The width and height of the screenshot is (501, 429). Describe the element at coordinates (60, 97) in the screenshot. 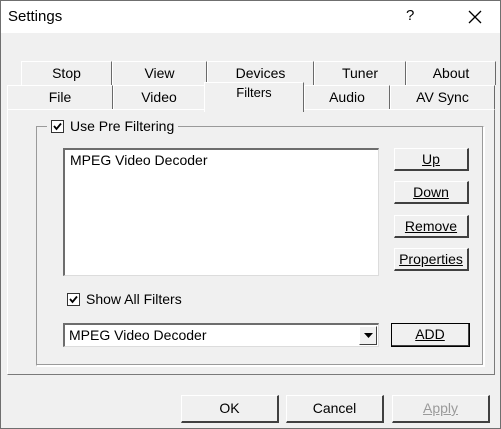

I see `tab-file: File` at that location.